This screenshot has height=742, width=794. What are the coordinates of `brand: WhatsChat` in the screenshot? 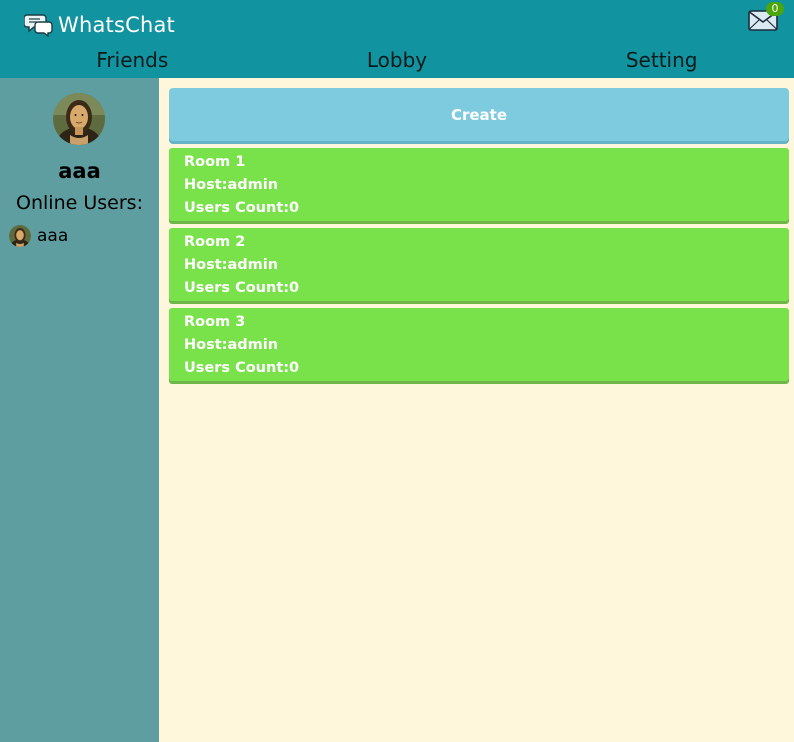 It's located at (99, 25).